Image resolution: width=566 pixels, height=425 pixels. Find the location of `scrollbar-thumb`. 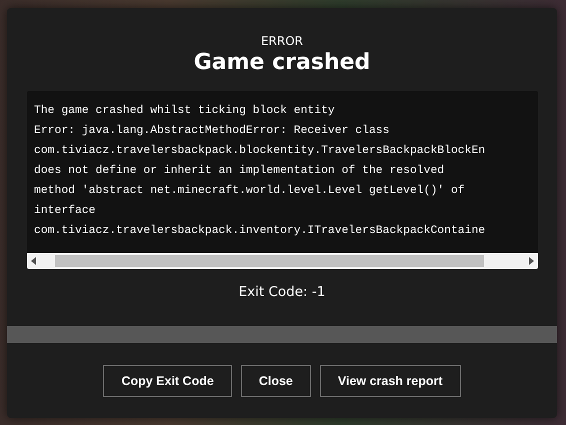

scrollbar-thumb is located at coordinates (269, 261).